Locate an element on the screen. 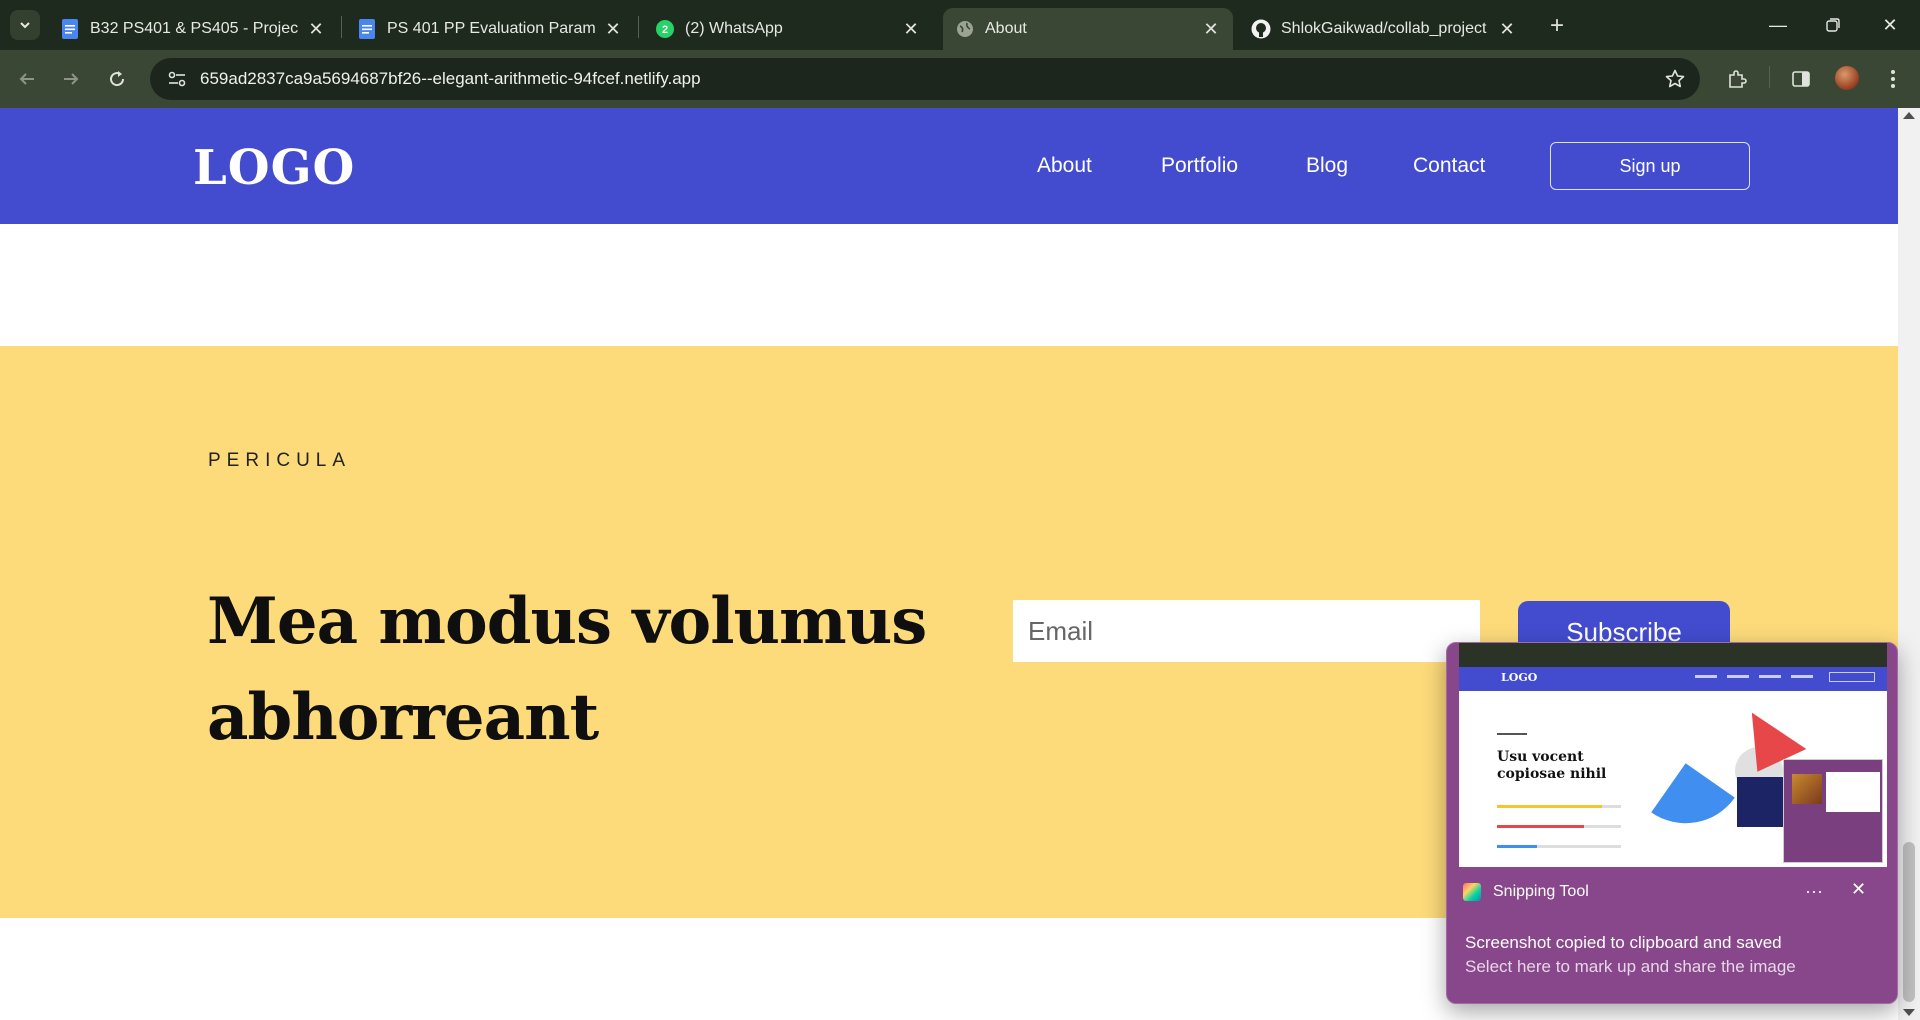 The width and height of the screenshot is (1920, 1020). nav-about: About is located at coordinates (1064, 166).